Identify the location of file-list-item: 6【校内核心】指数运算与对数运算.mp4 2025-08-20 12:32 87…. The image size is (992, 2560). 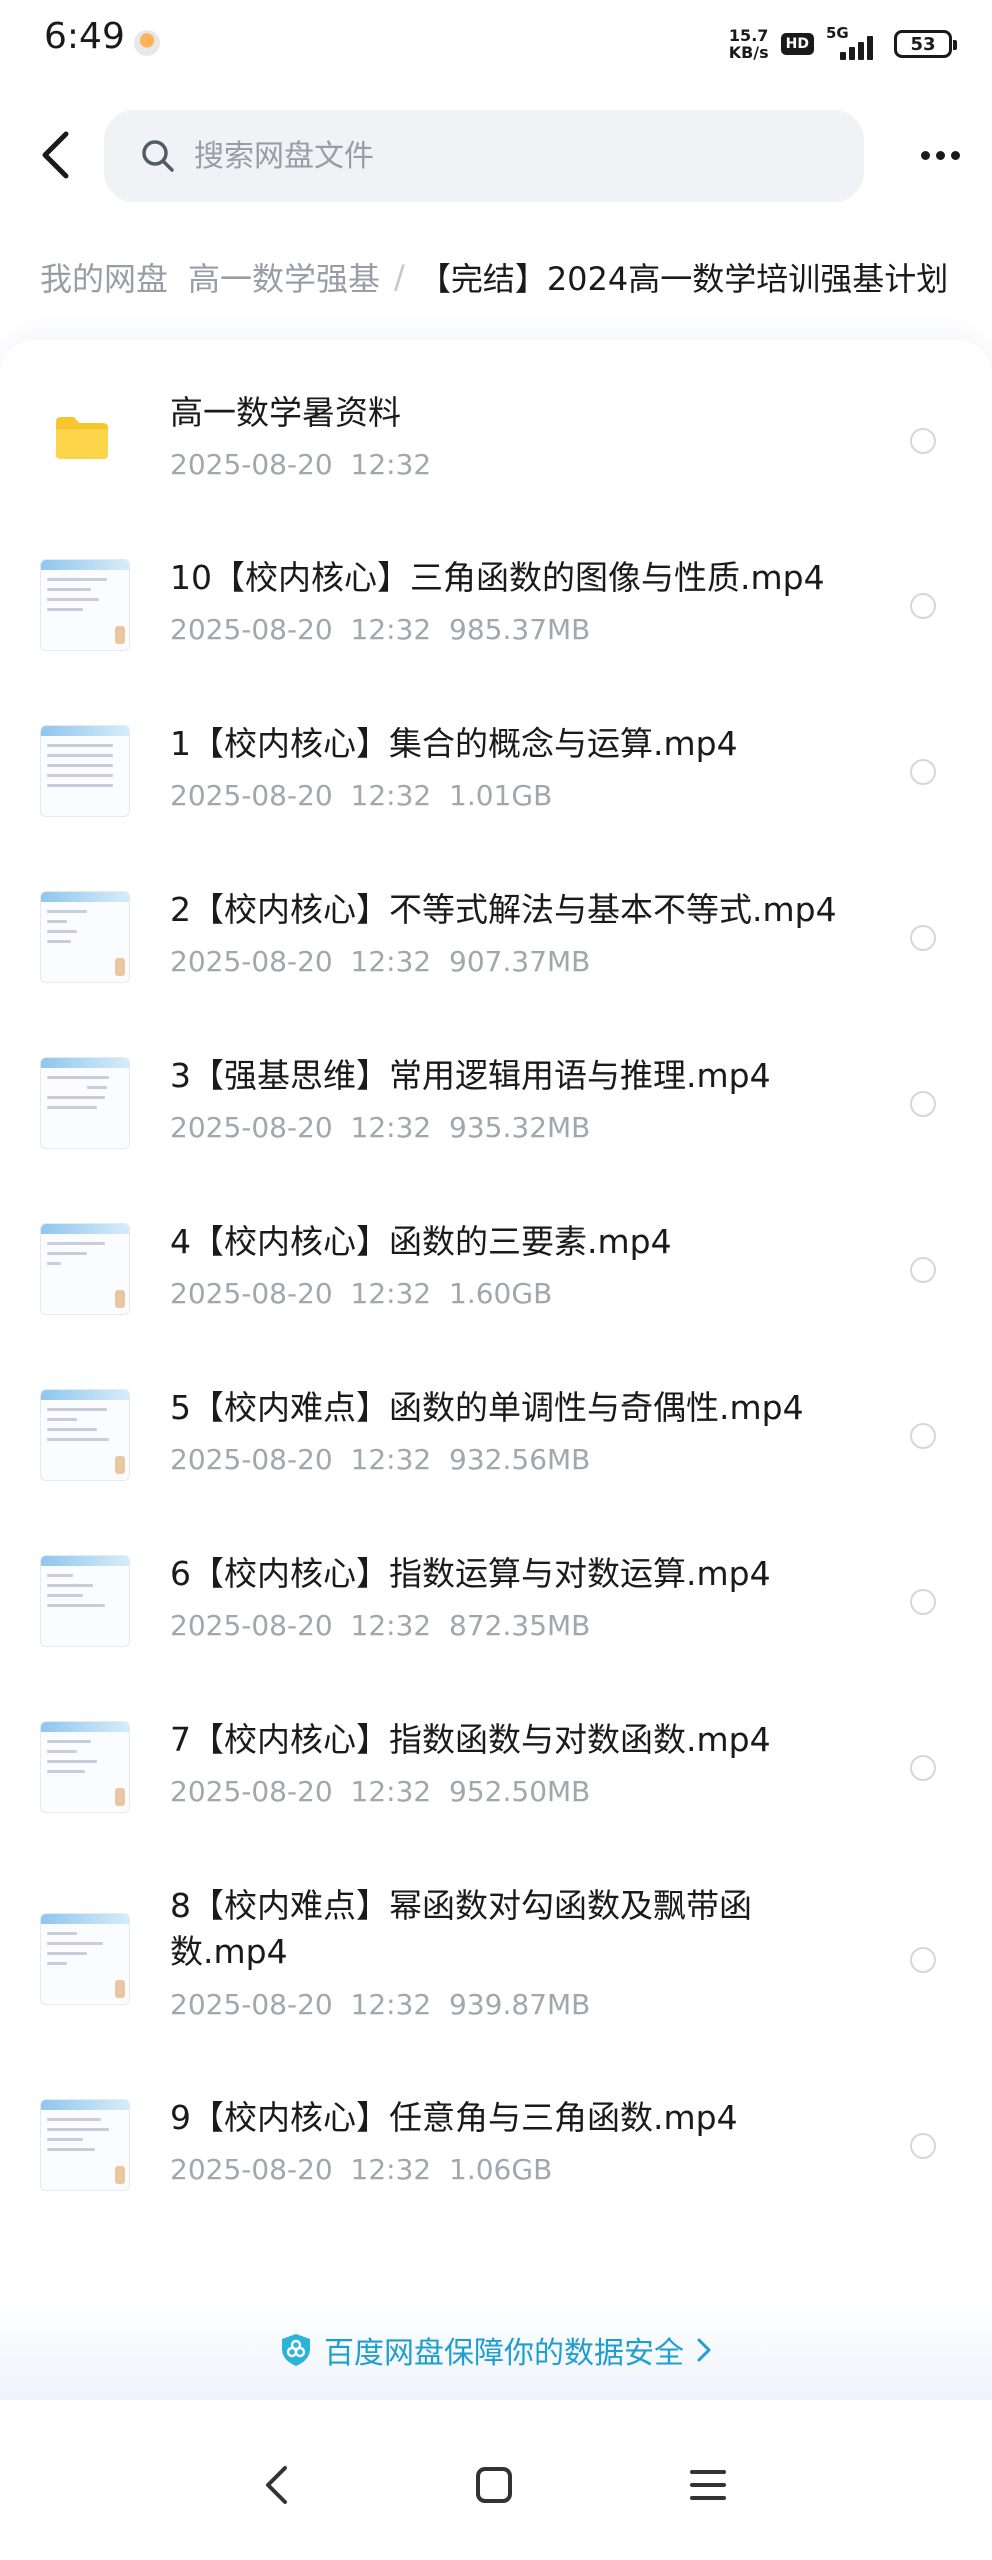
(496, 1601).